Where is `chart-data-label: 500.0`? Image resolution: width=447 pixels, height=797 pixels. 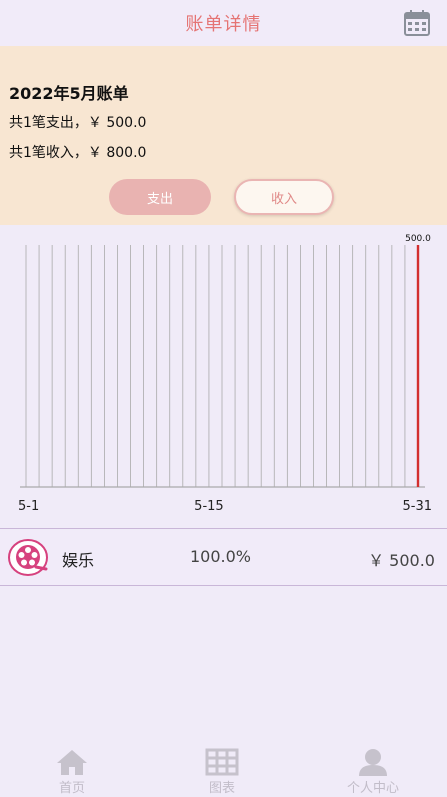 chart-data-label: 500.0 is located at coordinates (418, 239).